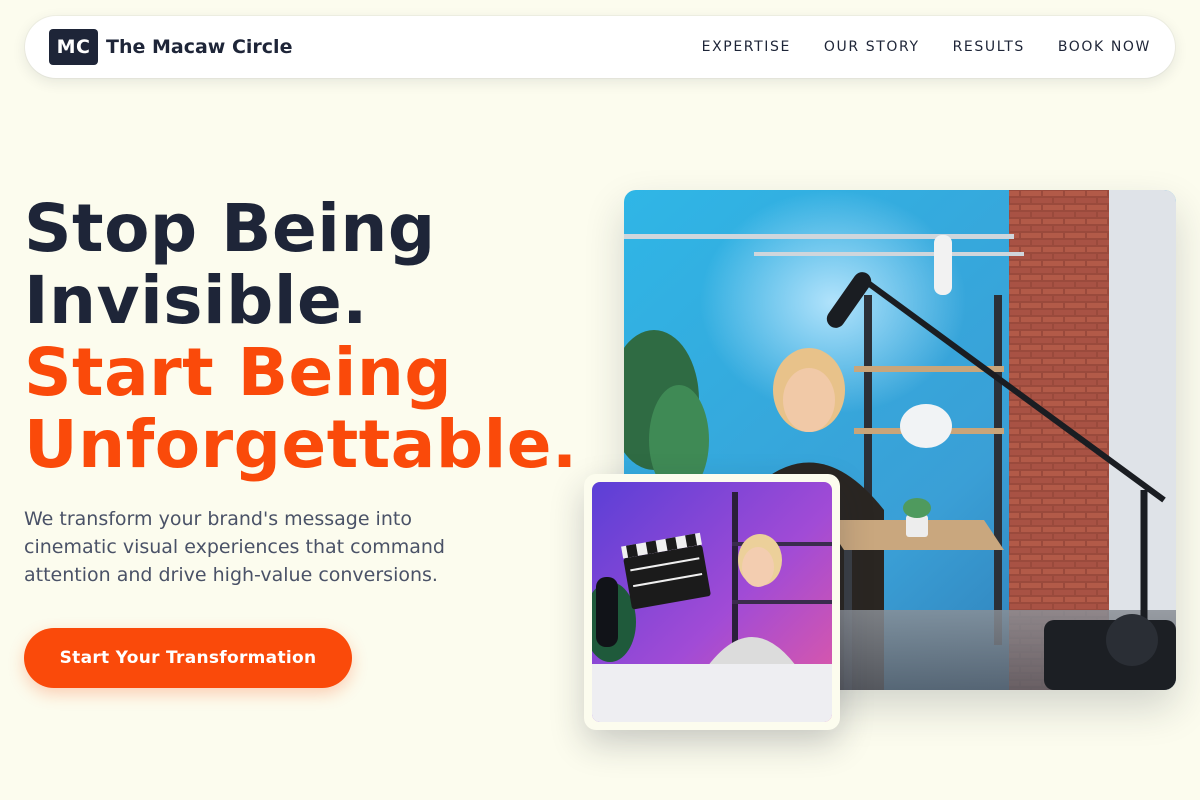 This screenshot has height=800, width=1200. What do you see at coordinates (872, 47) in the screenshot?
I see `nav-link-our-story: OUR STORY` at bounding box center [872, 47].